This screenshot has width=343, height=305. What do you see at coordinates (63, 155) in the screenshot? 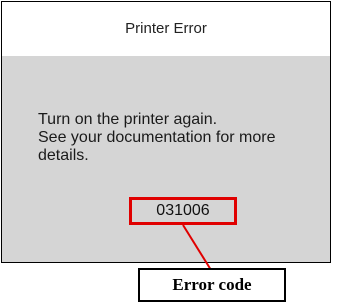
I see `error-message-line: details.` at bounding box center [63, 155].